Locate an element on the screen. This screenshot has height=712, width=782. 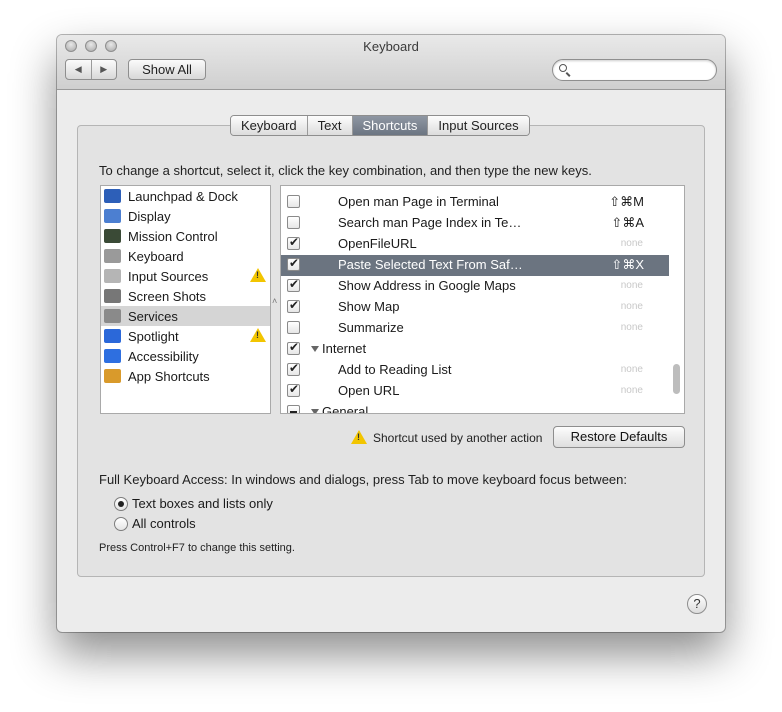
shortcut-key: ⇧⌘A is located at coordinates (627, 223).